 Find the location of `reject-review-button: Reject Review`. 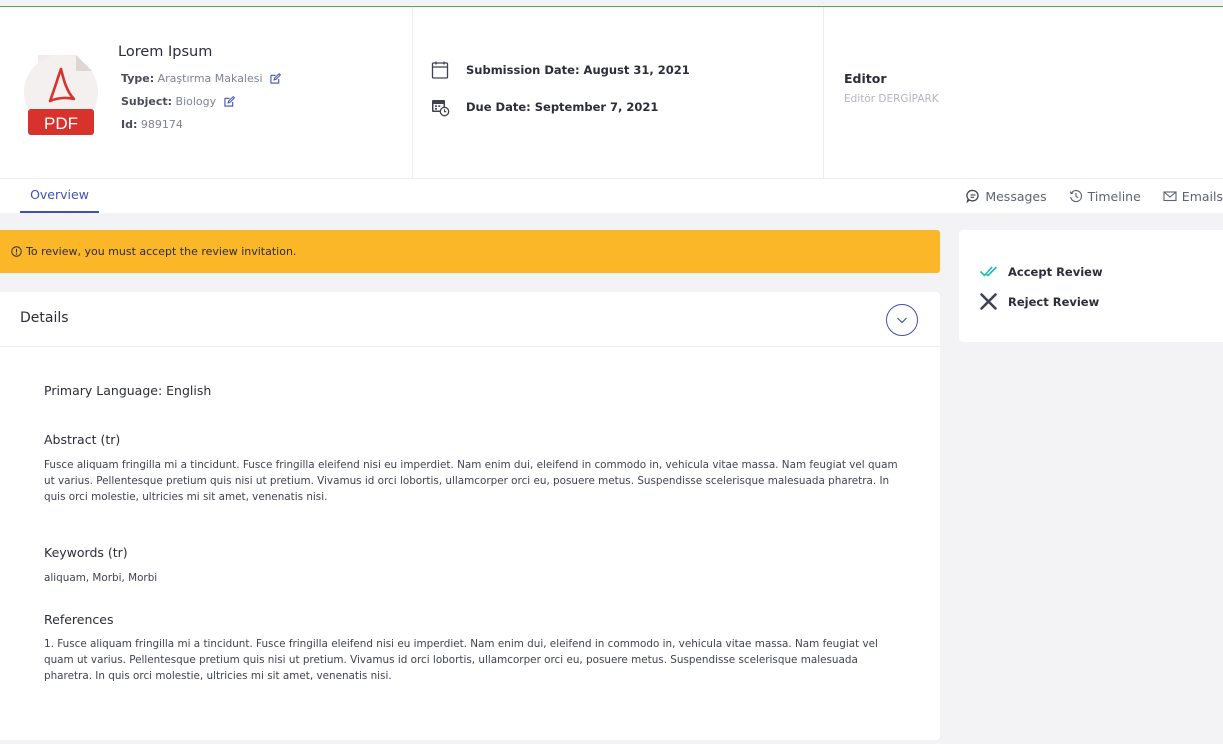

reject-review-button: Reject Review is located at coordinates (1039, 301).